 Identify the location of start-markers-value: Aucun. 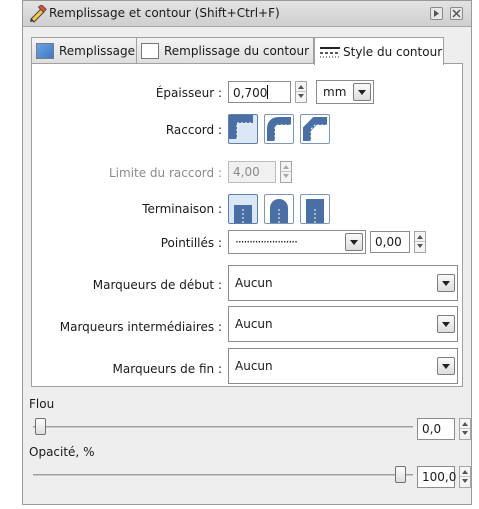
(254, 283).